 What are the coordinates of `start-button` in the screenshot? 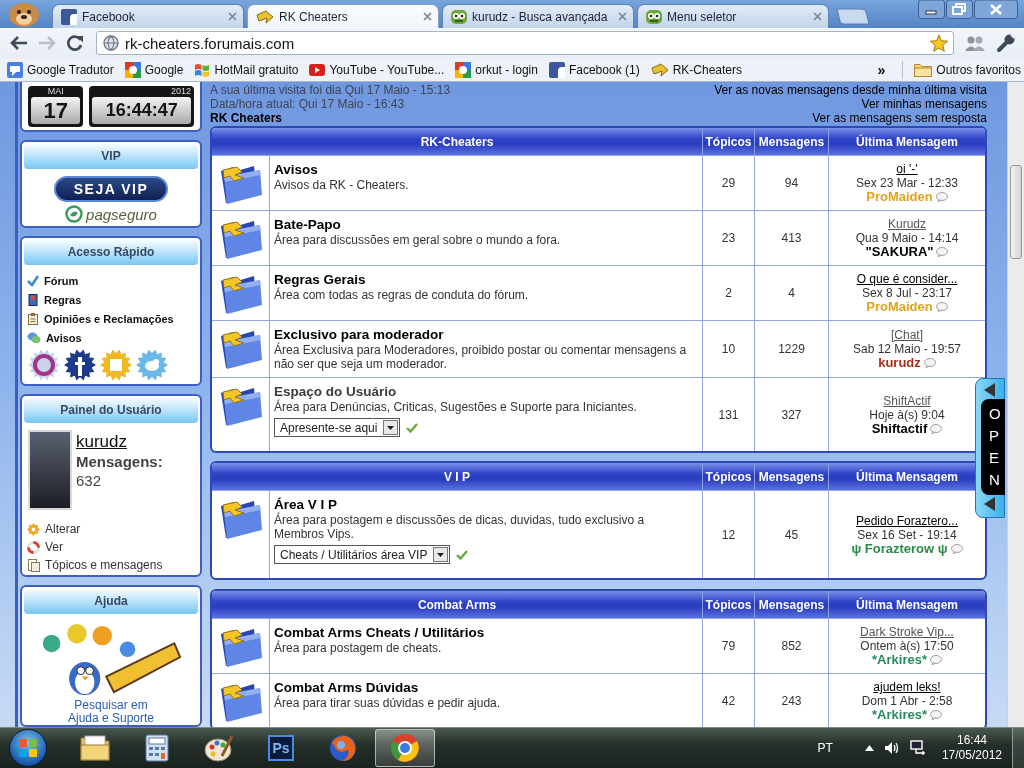 It's located at (28, 748).